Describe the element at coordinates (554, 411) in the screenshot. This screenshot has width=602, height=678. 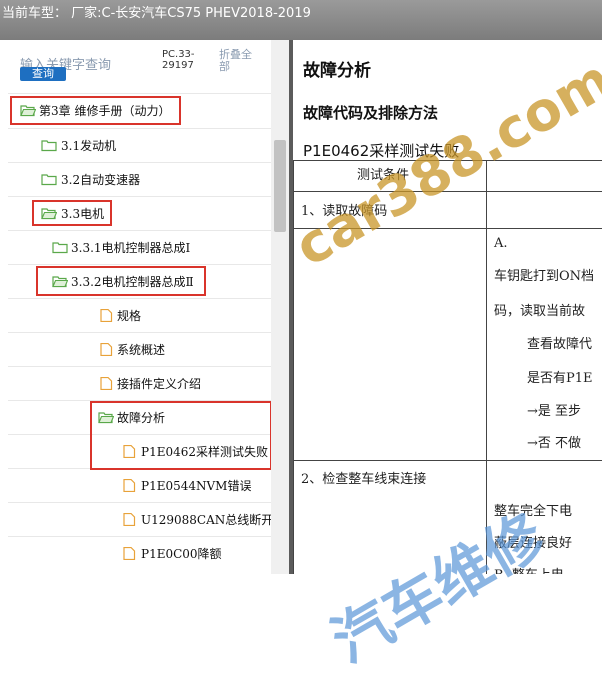
I see `procedure-text: →是 至步` at that location.